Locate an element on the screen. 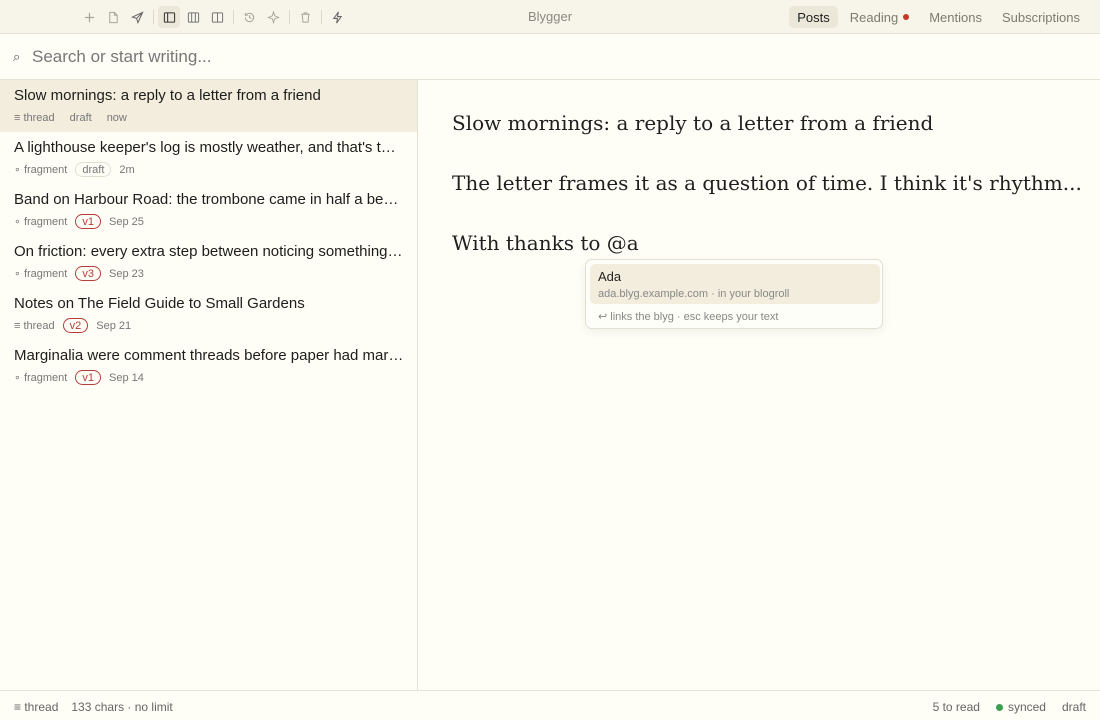 The image size is (1100, 720). status-sync: synced is located at coordinates (1020, 707).